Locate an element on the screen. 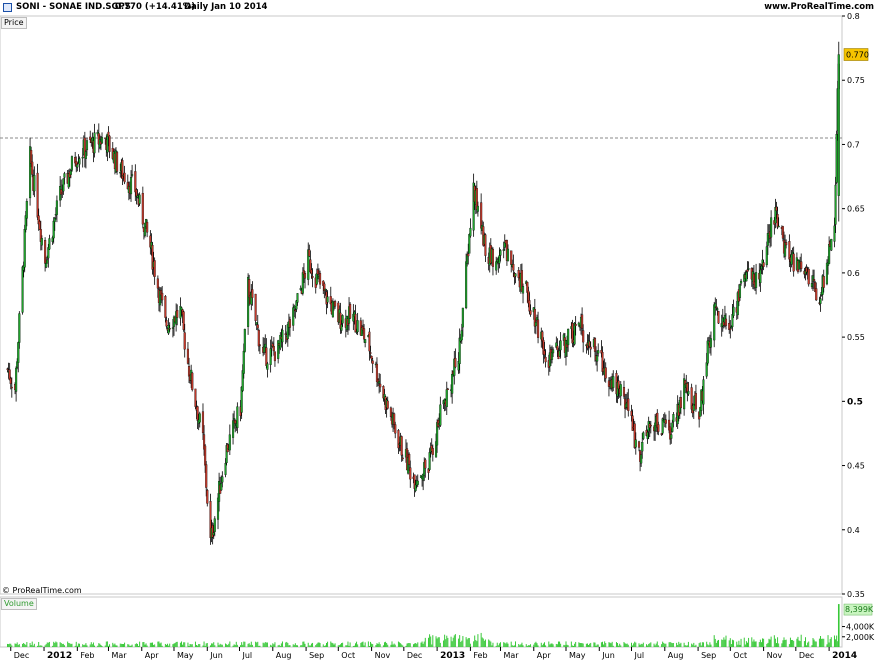  price-axis-label: 0.6 is located at coordinates (853, 273).